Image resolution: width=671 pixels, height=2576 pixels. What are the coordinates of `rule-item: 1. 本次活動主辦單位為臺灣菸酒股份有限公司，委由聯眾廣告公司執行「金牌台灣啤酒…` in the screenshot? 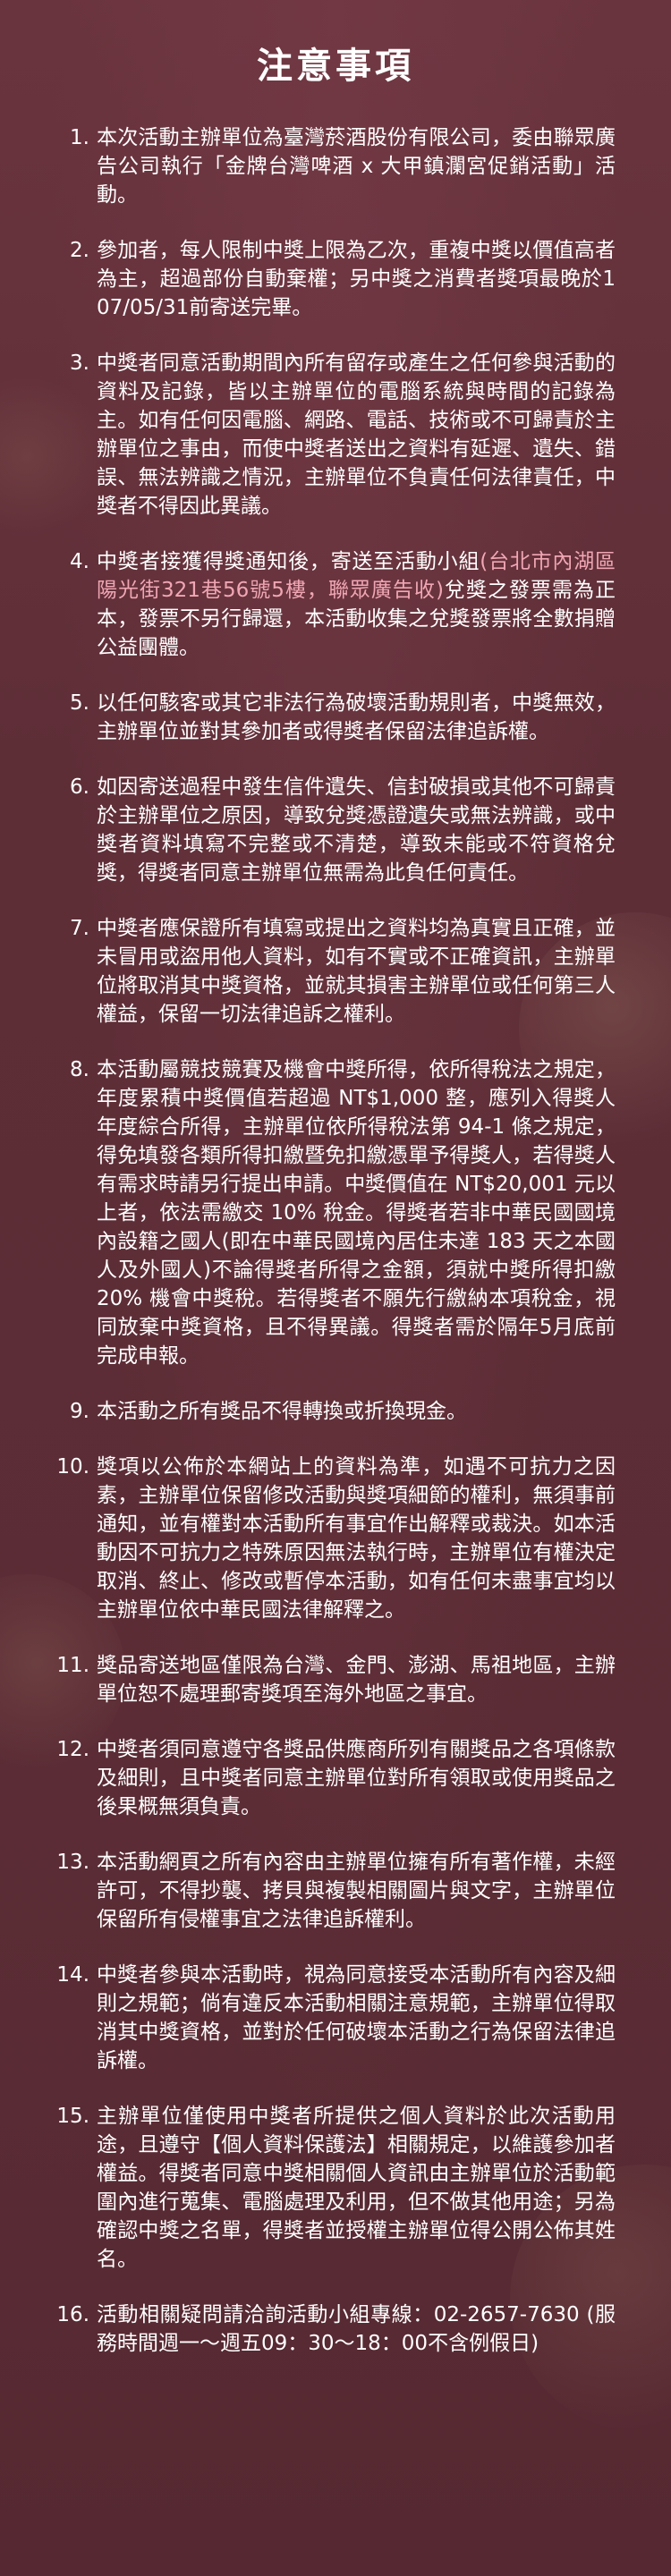 It's located at (332, 166).